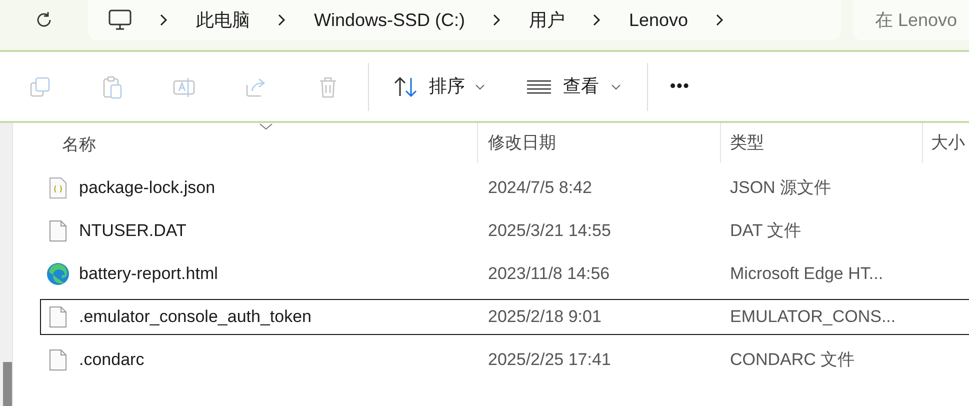 Image resolution: width=969 pixels, height=406 pixels. Describe the element at coordinates (574, 86) in the screenshot. I see `view-button: 查看` at that location.